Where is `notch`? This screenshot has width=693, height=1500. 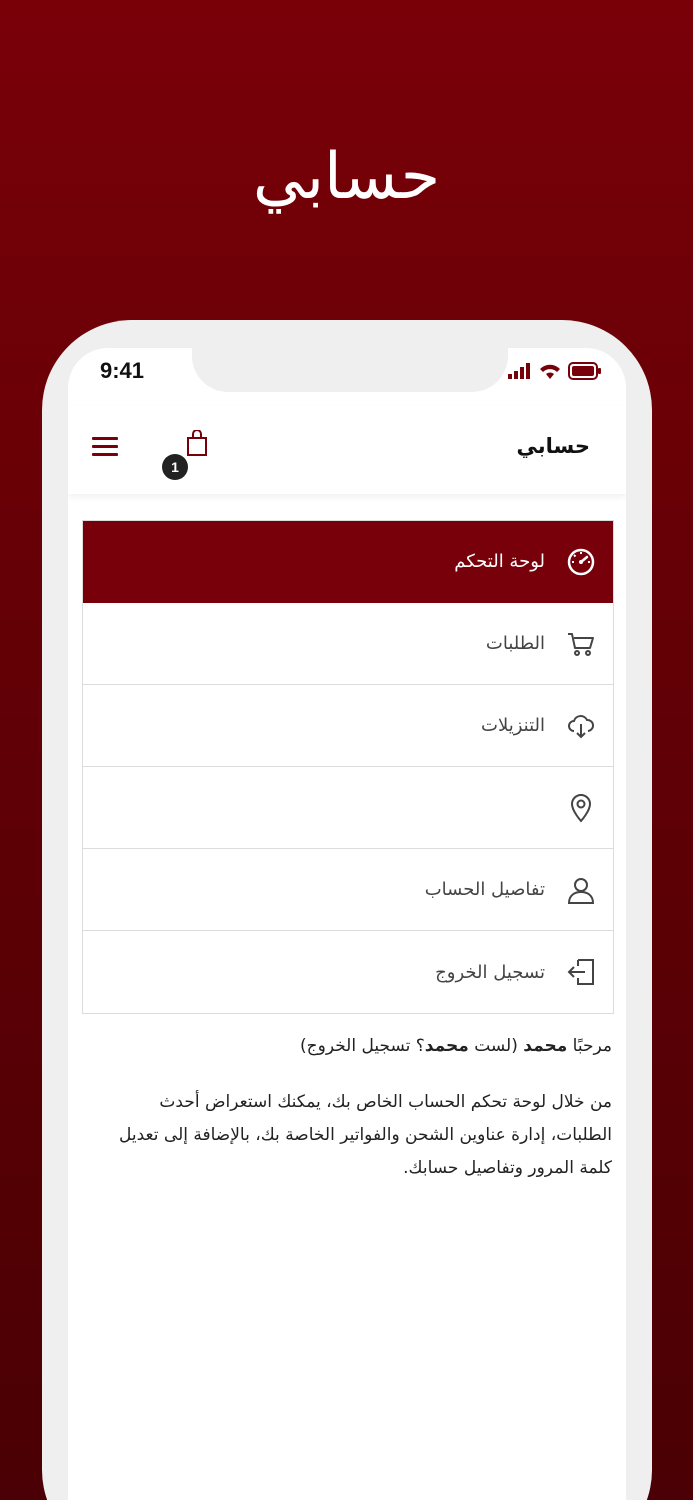 notch is located at coordinates (350, 370).